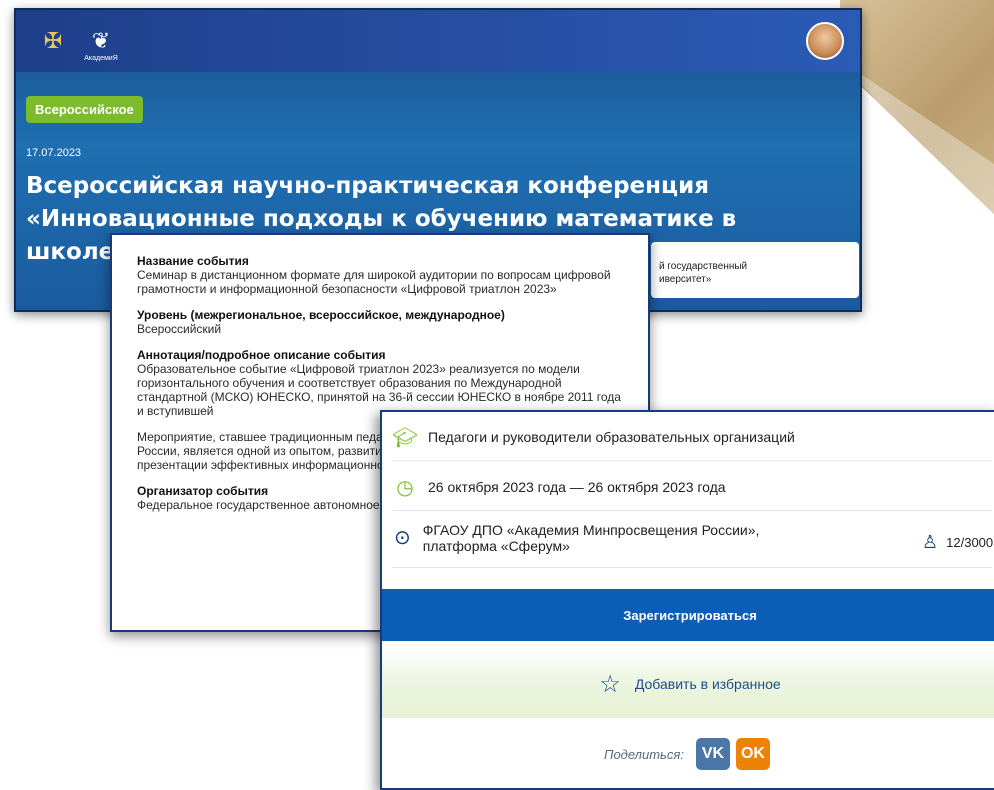  Describe the element at coordinates (405, 487) in the screenshot. I see `clock-icon: ◷` at that location.